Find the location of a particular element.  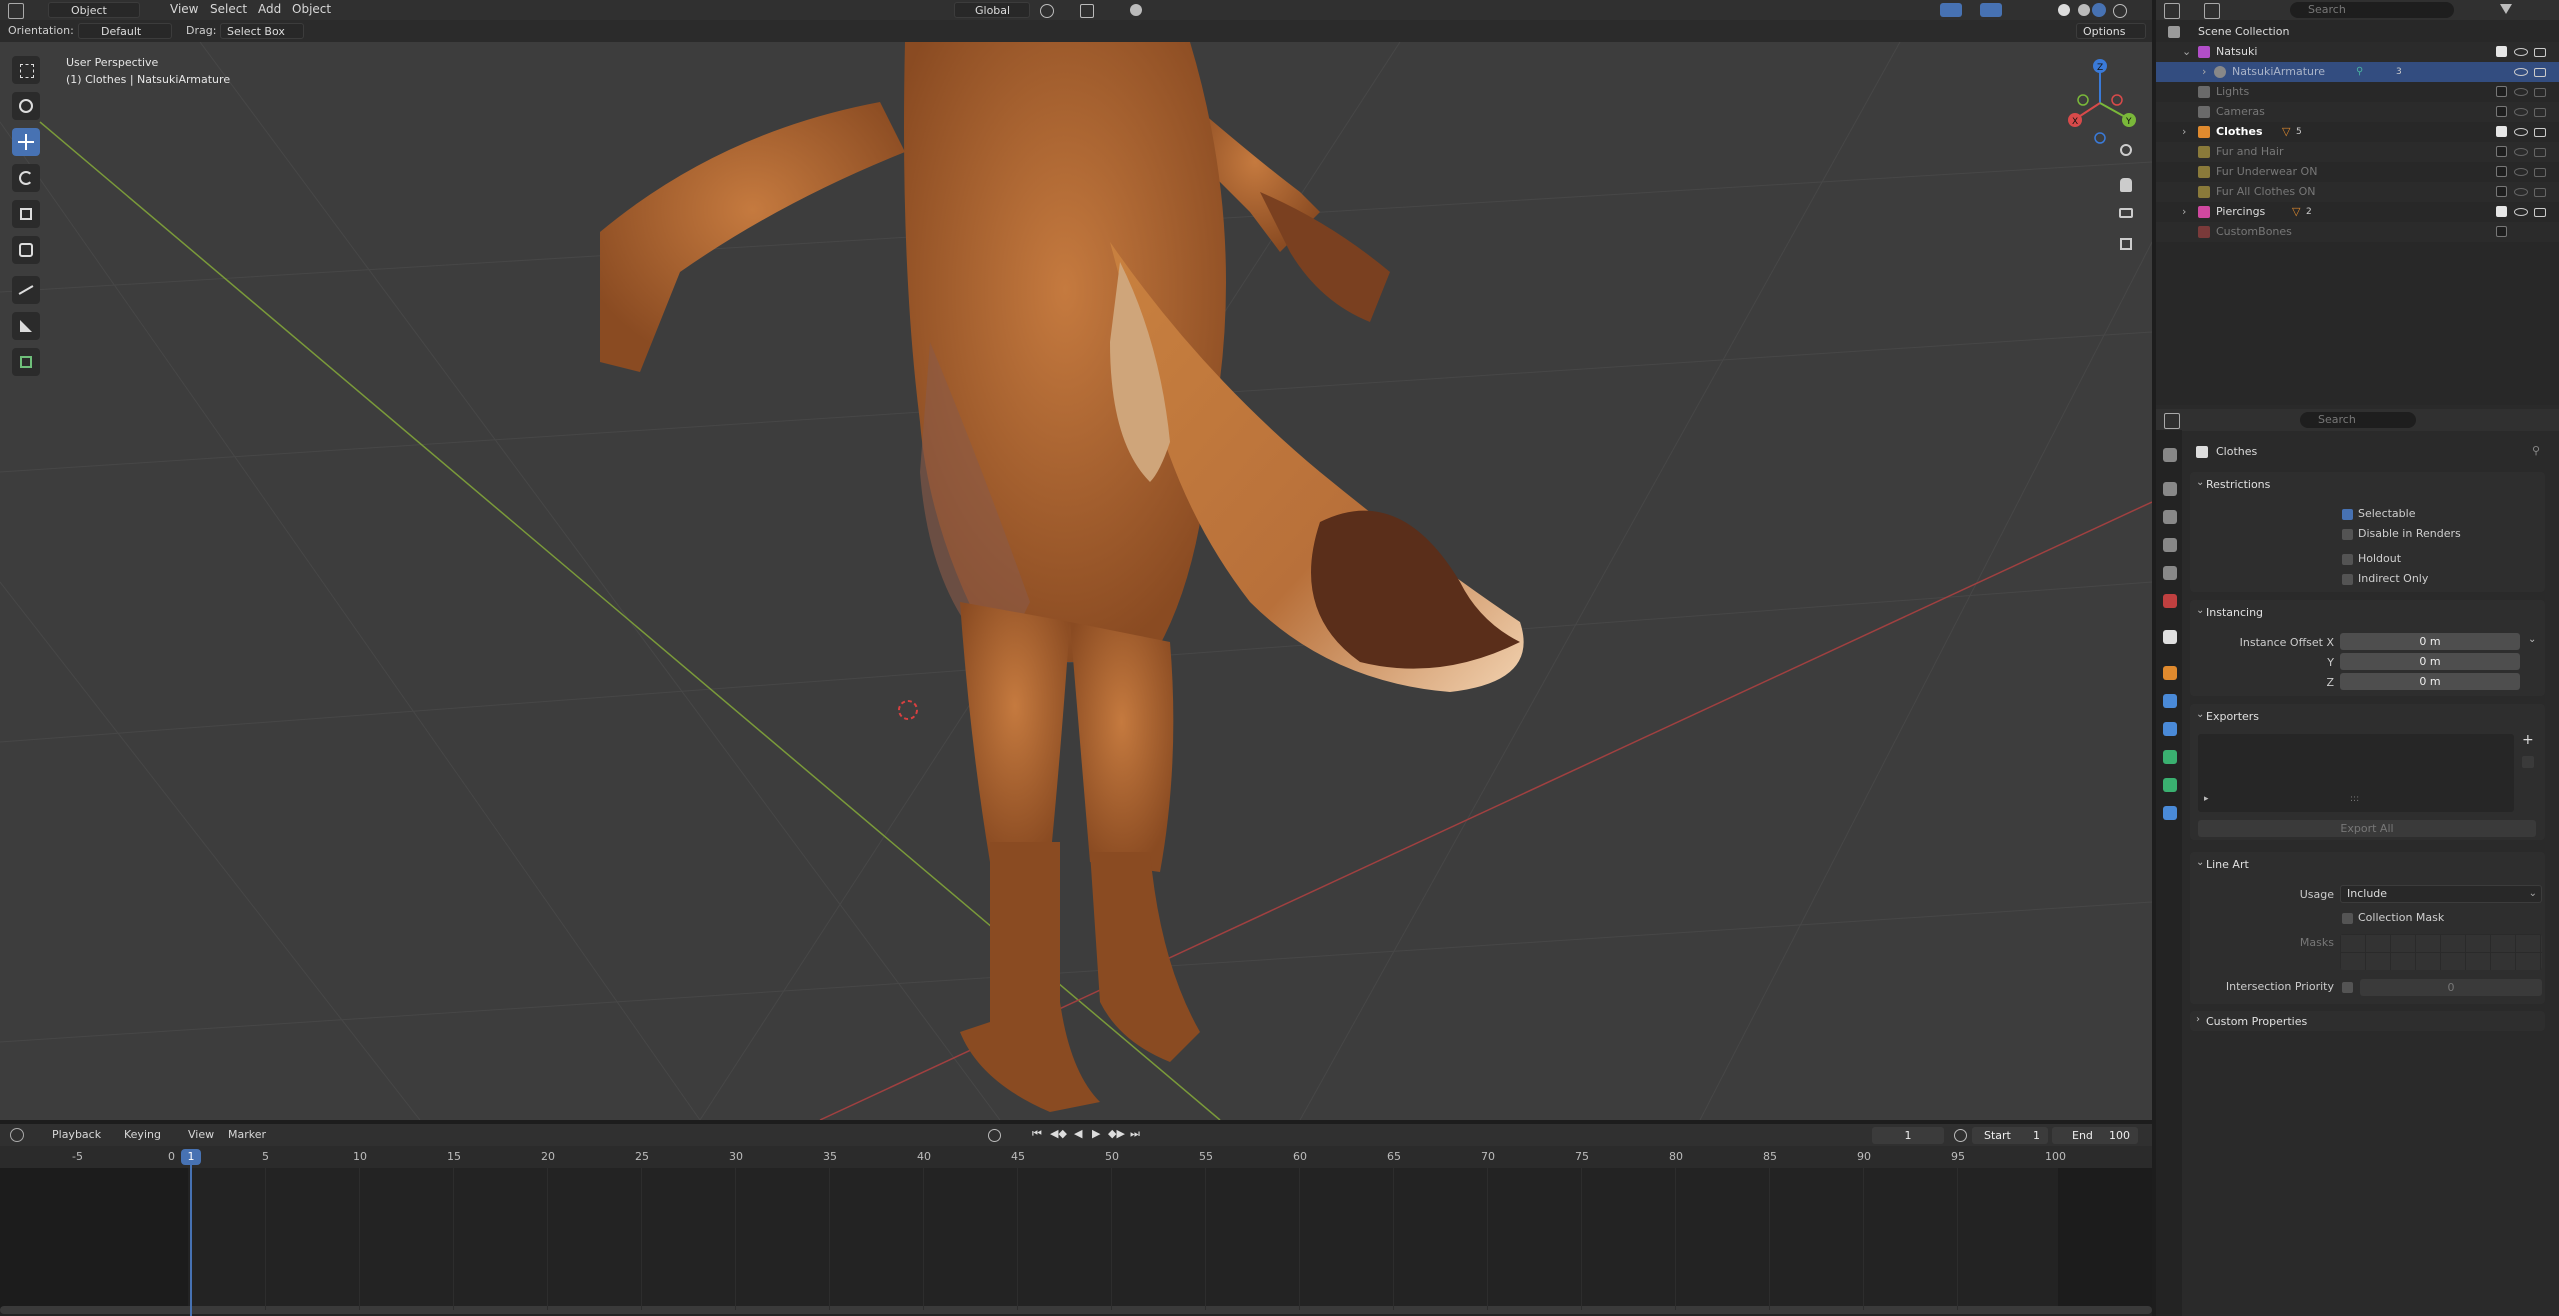

render-tab-icon is located at coordinates (2170, 489).